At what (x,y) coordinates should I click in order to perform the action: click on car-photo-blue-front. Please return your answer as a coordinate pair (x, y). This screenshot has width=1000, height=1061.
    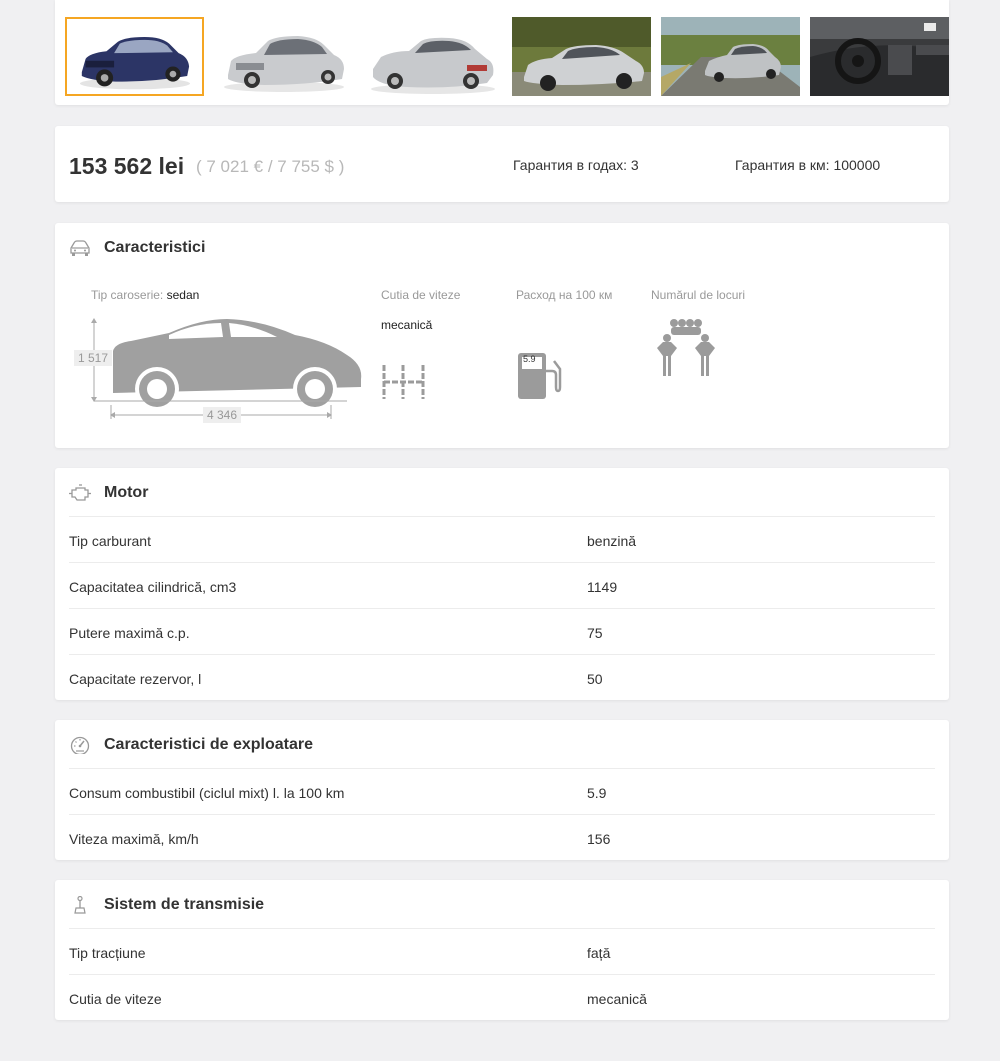
    Looking at the image, I should click on (134, 56).